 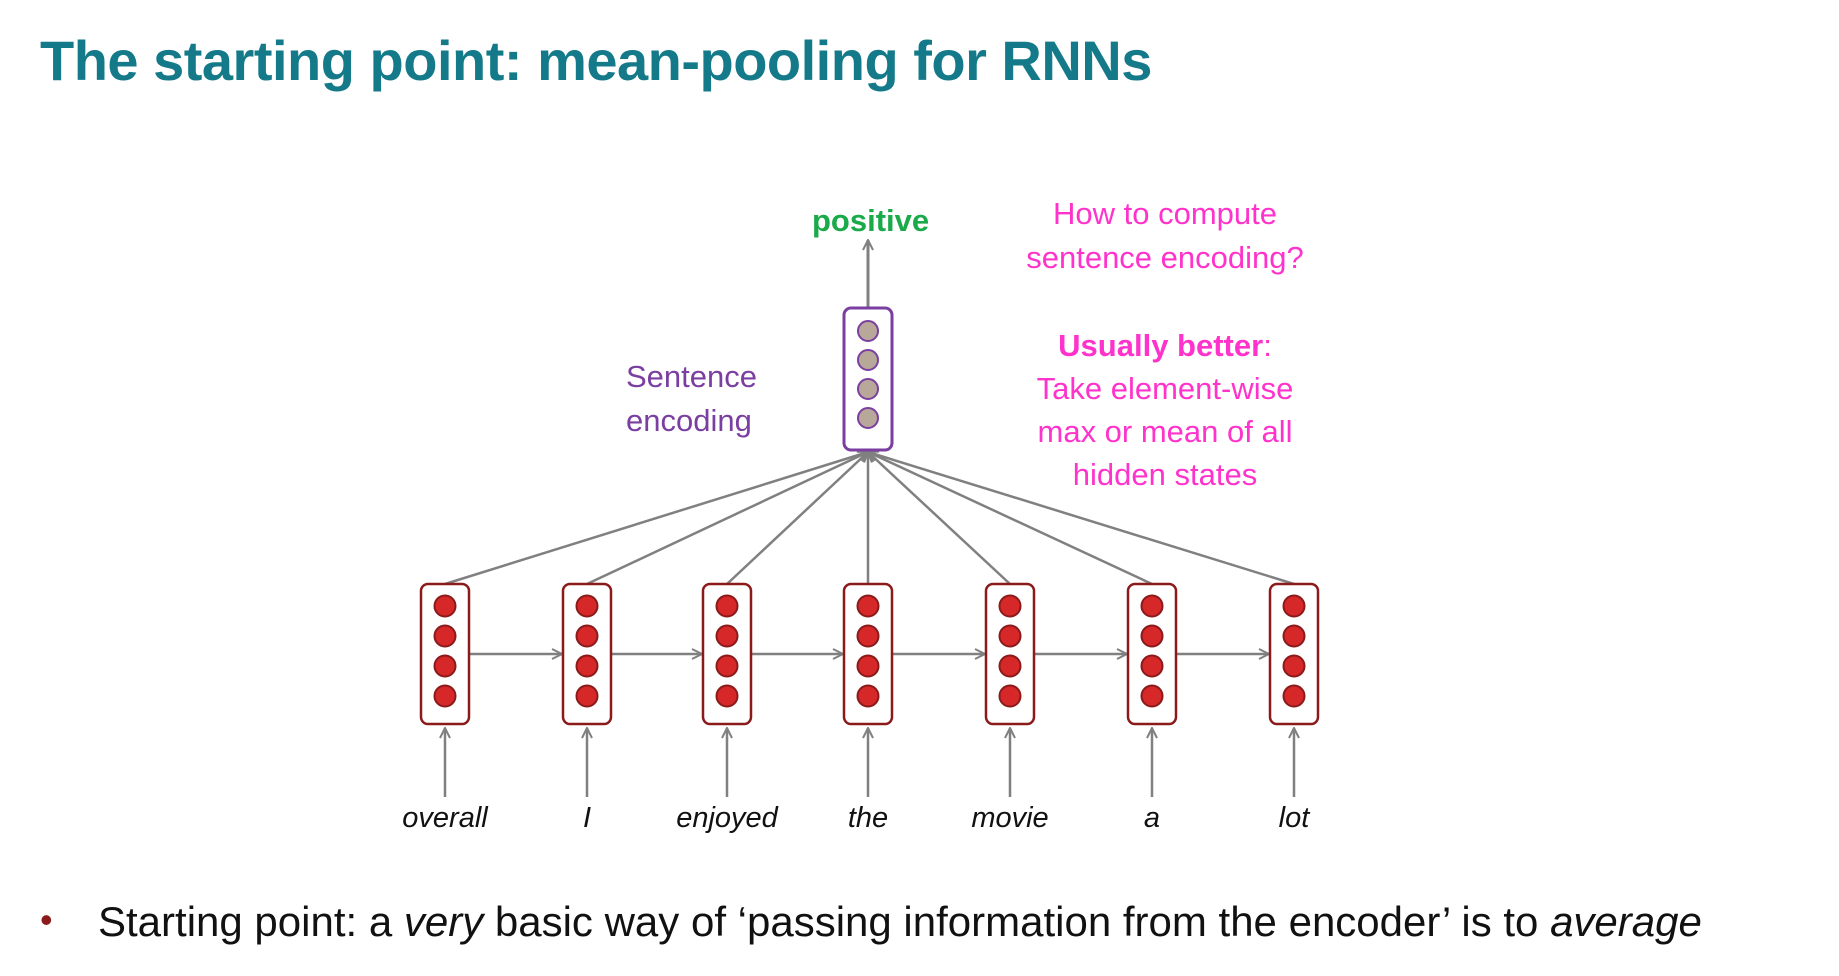 I want to click on sentence-encoding-label: Sentence encoding, so click(x=716, y=399).